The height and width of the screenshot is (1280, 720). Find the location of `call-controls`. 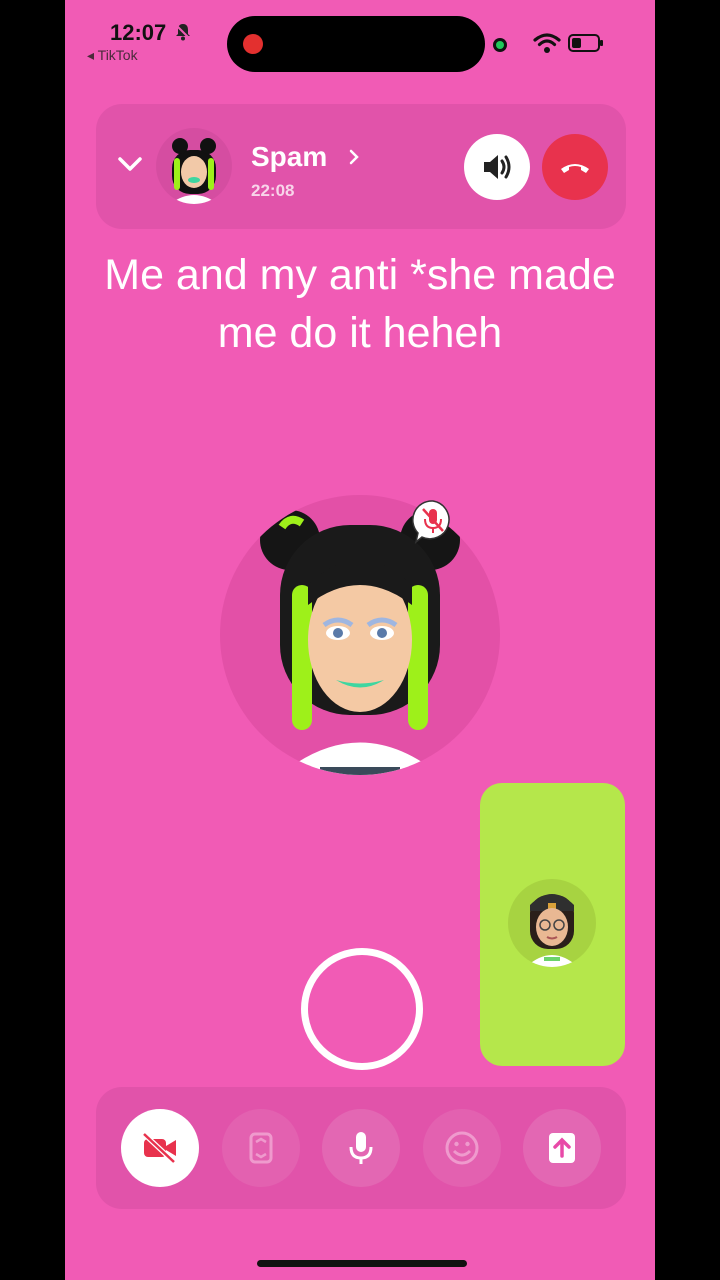

call-controls is located at coordinates (361, 1148).